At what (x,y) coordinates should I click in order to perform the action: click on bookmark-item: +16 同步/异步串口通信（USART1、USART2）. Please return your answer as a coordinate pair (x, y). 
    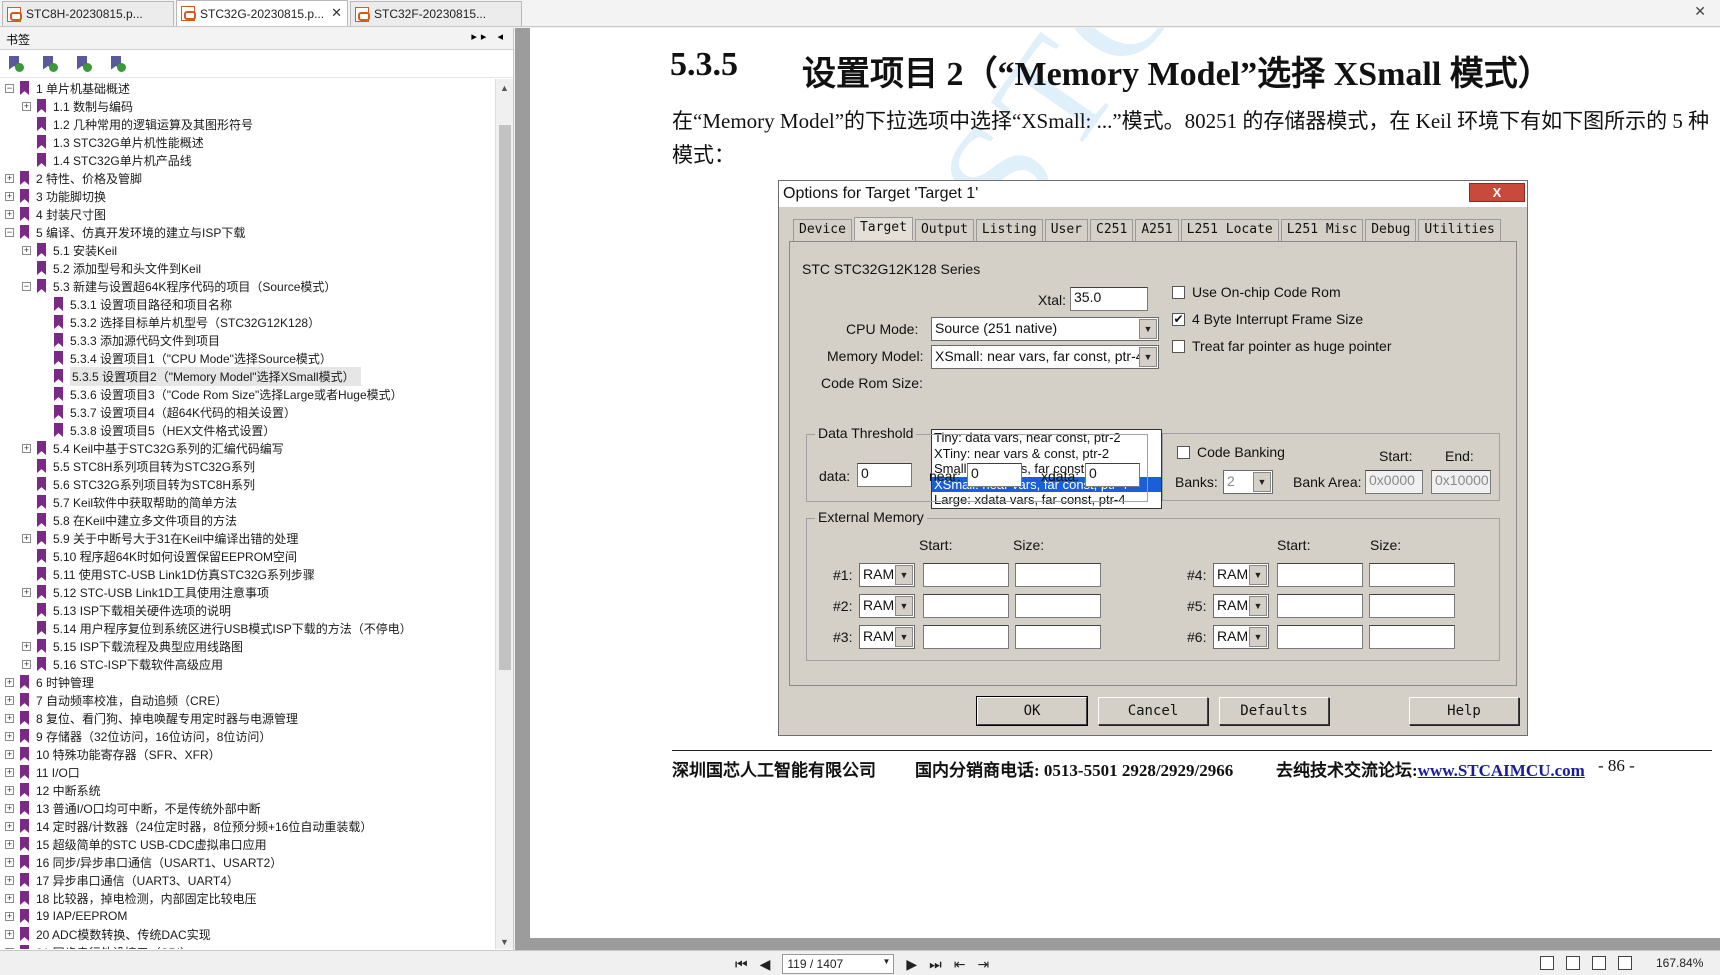
    Looking at the image, I should click on (247, 862).